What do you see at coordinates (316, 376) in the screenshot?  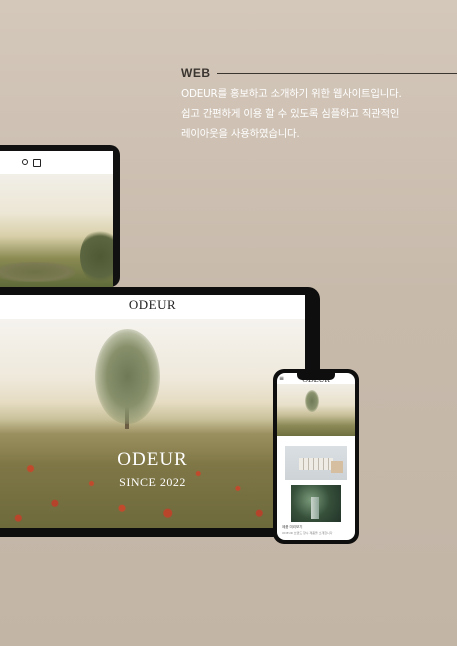 I see `phone-notch` at bounding box center [316, 376].